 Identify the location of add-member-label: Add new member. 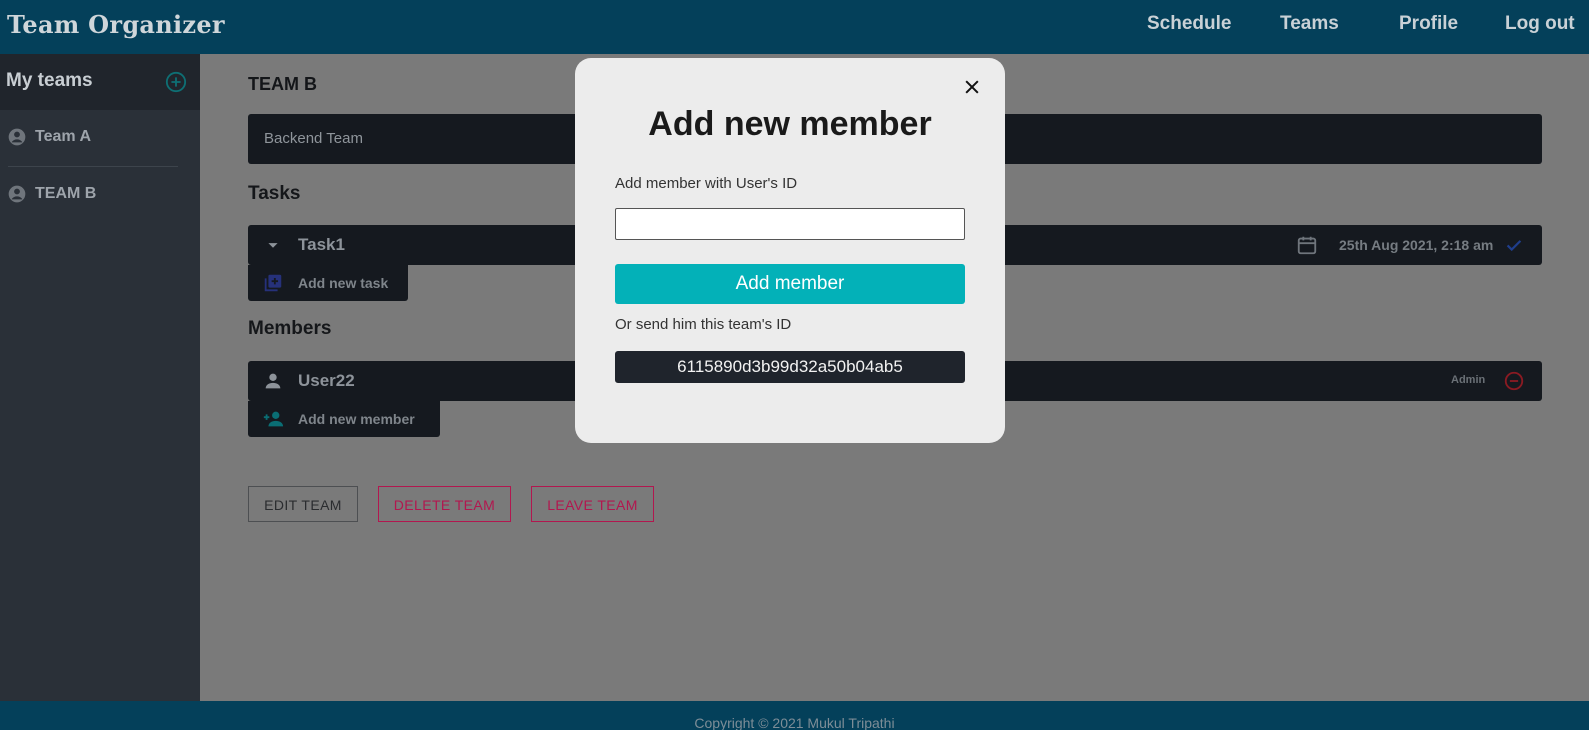
(356, 419).